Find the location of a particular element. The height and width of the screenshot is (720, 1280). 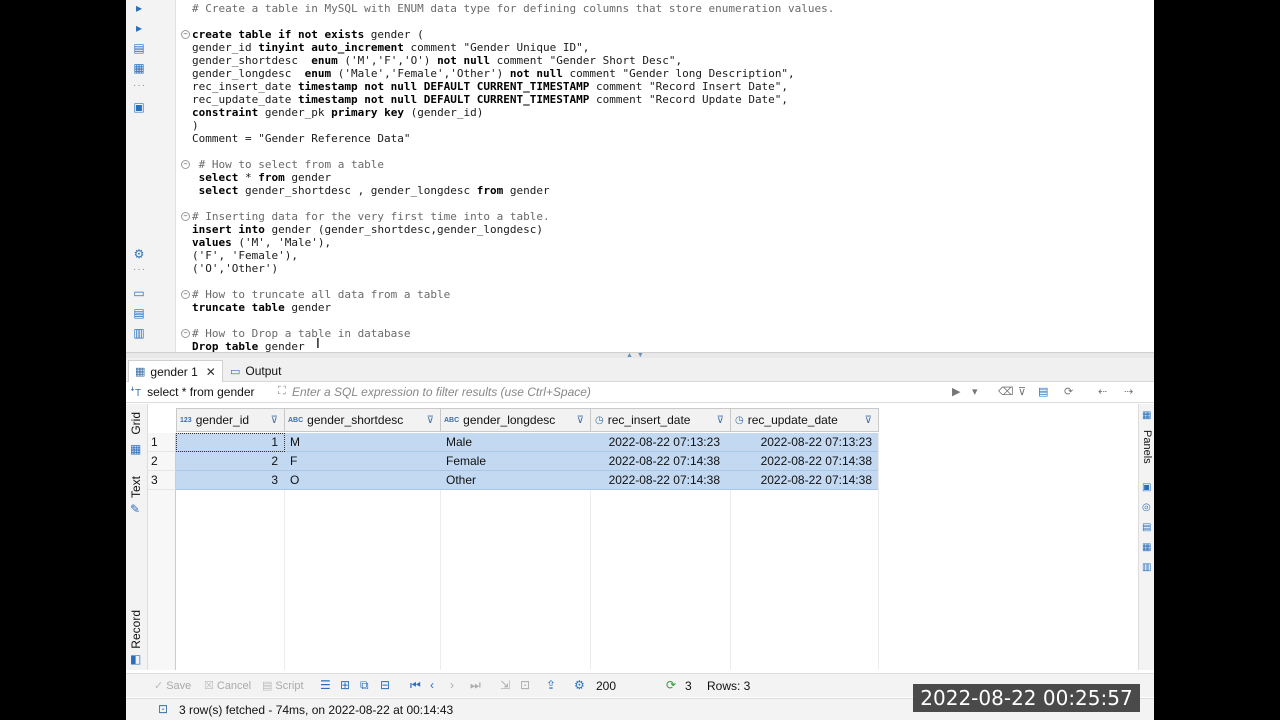

explain-plan-icon: ▦ is located at coordinates (139, 68).